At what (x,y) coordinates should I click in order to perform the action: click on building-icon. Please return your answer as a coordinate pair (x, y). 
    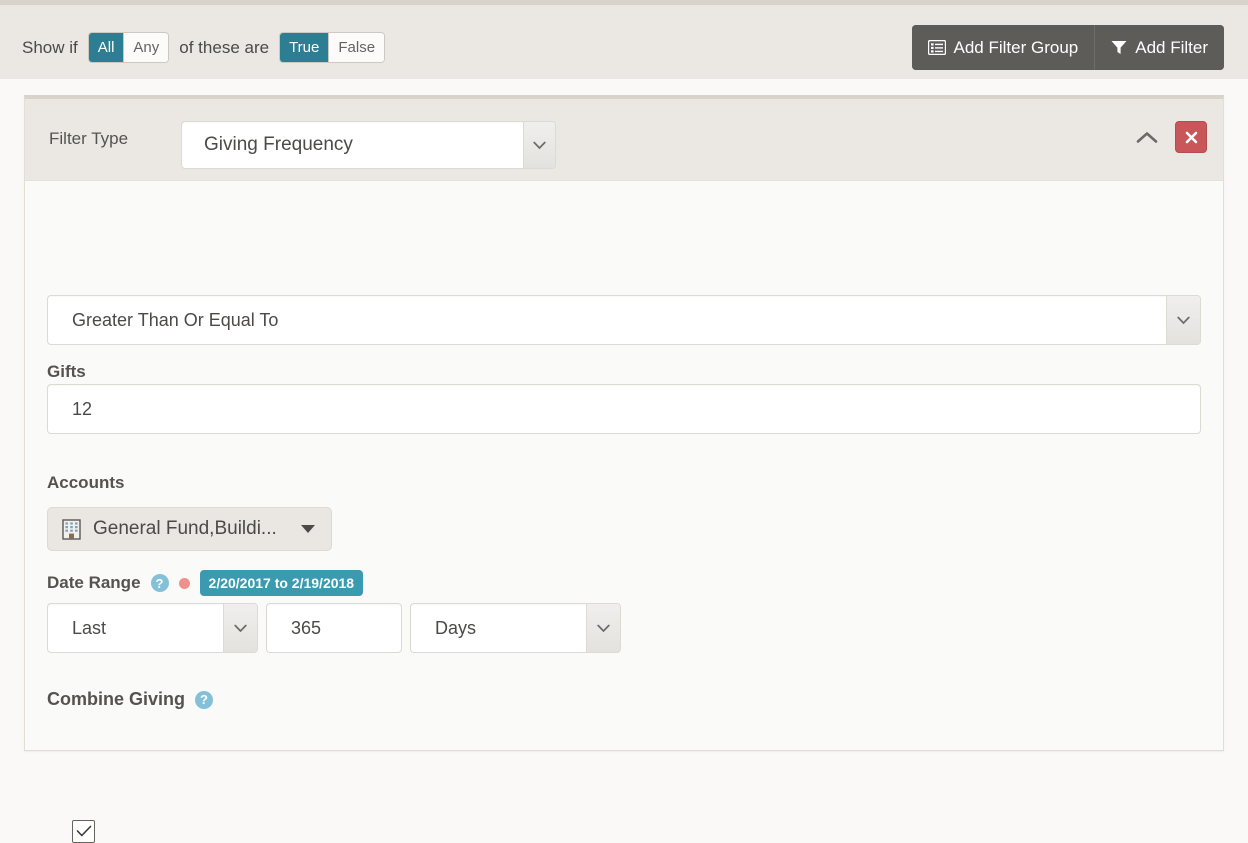
    Looking at the image, I should click on (71, 529).